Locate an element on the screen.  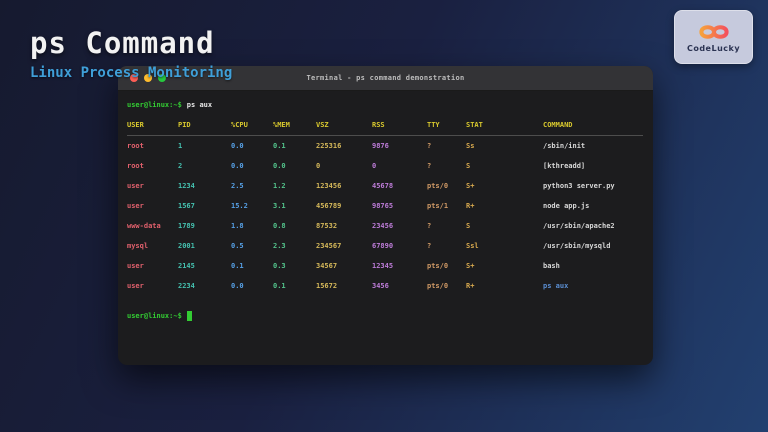
process-cell-vsz: 87532 is located at coordinates (327, 226).